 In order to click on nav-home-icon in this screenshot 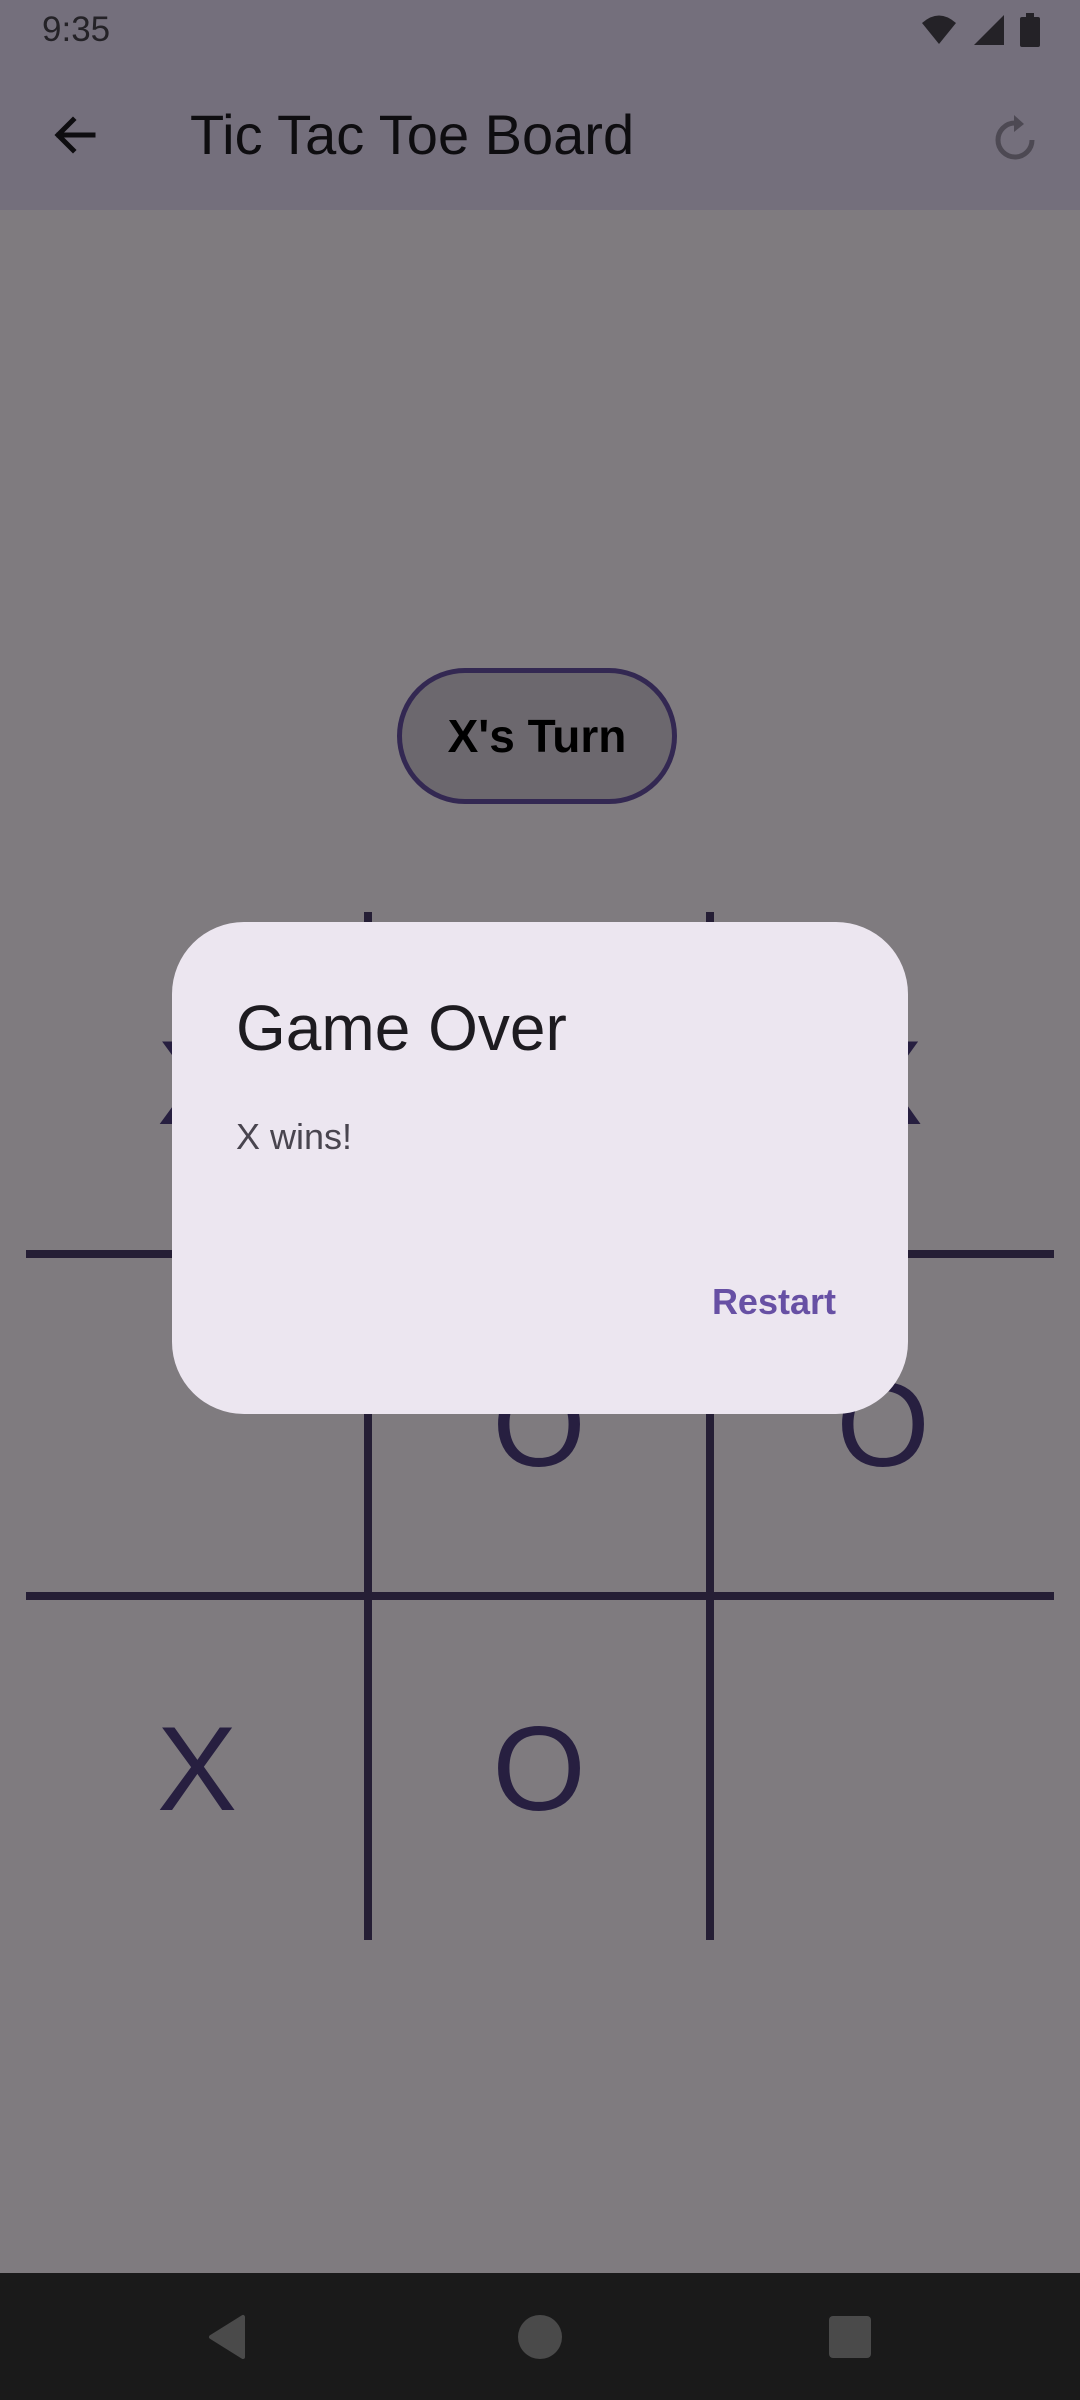, I will do `click(540, 2337)`.